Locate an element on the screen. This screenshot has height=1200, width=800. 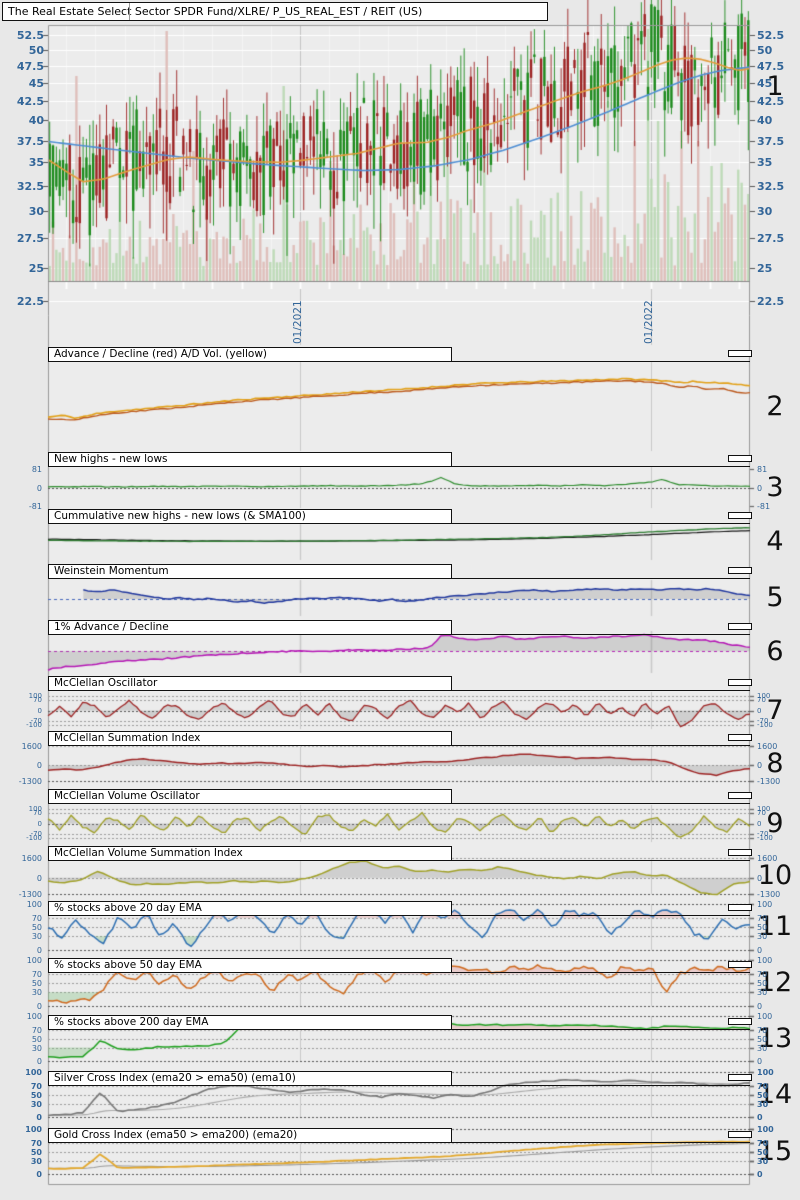
date-label: 01/2022 is located at coordinates (648, 322).